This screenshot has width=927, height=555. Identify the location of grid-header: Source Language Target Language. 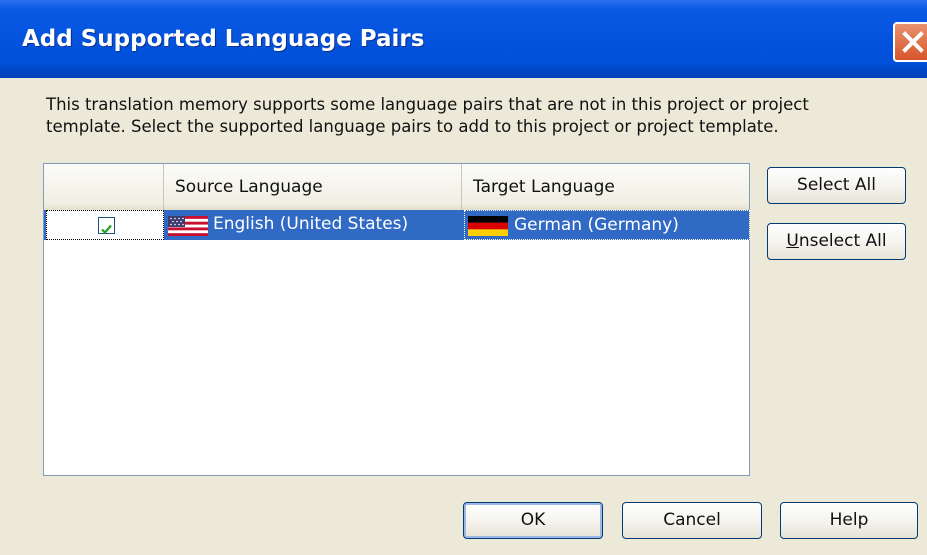
(396, 187).